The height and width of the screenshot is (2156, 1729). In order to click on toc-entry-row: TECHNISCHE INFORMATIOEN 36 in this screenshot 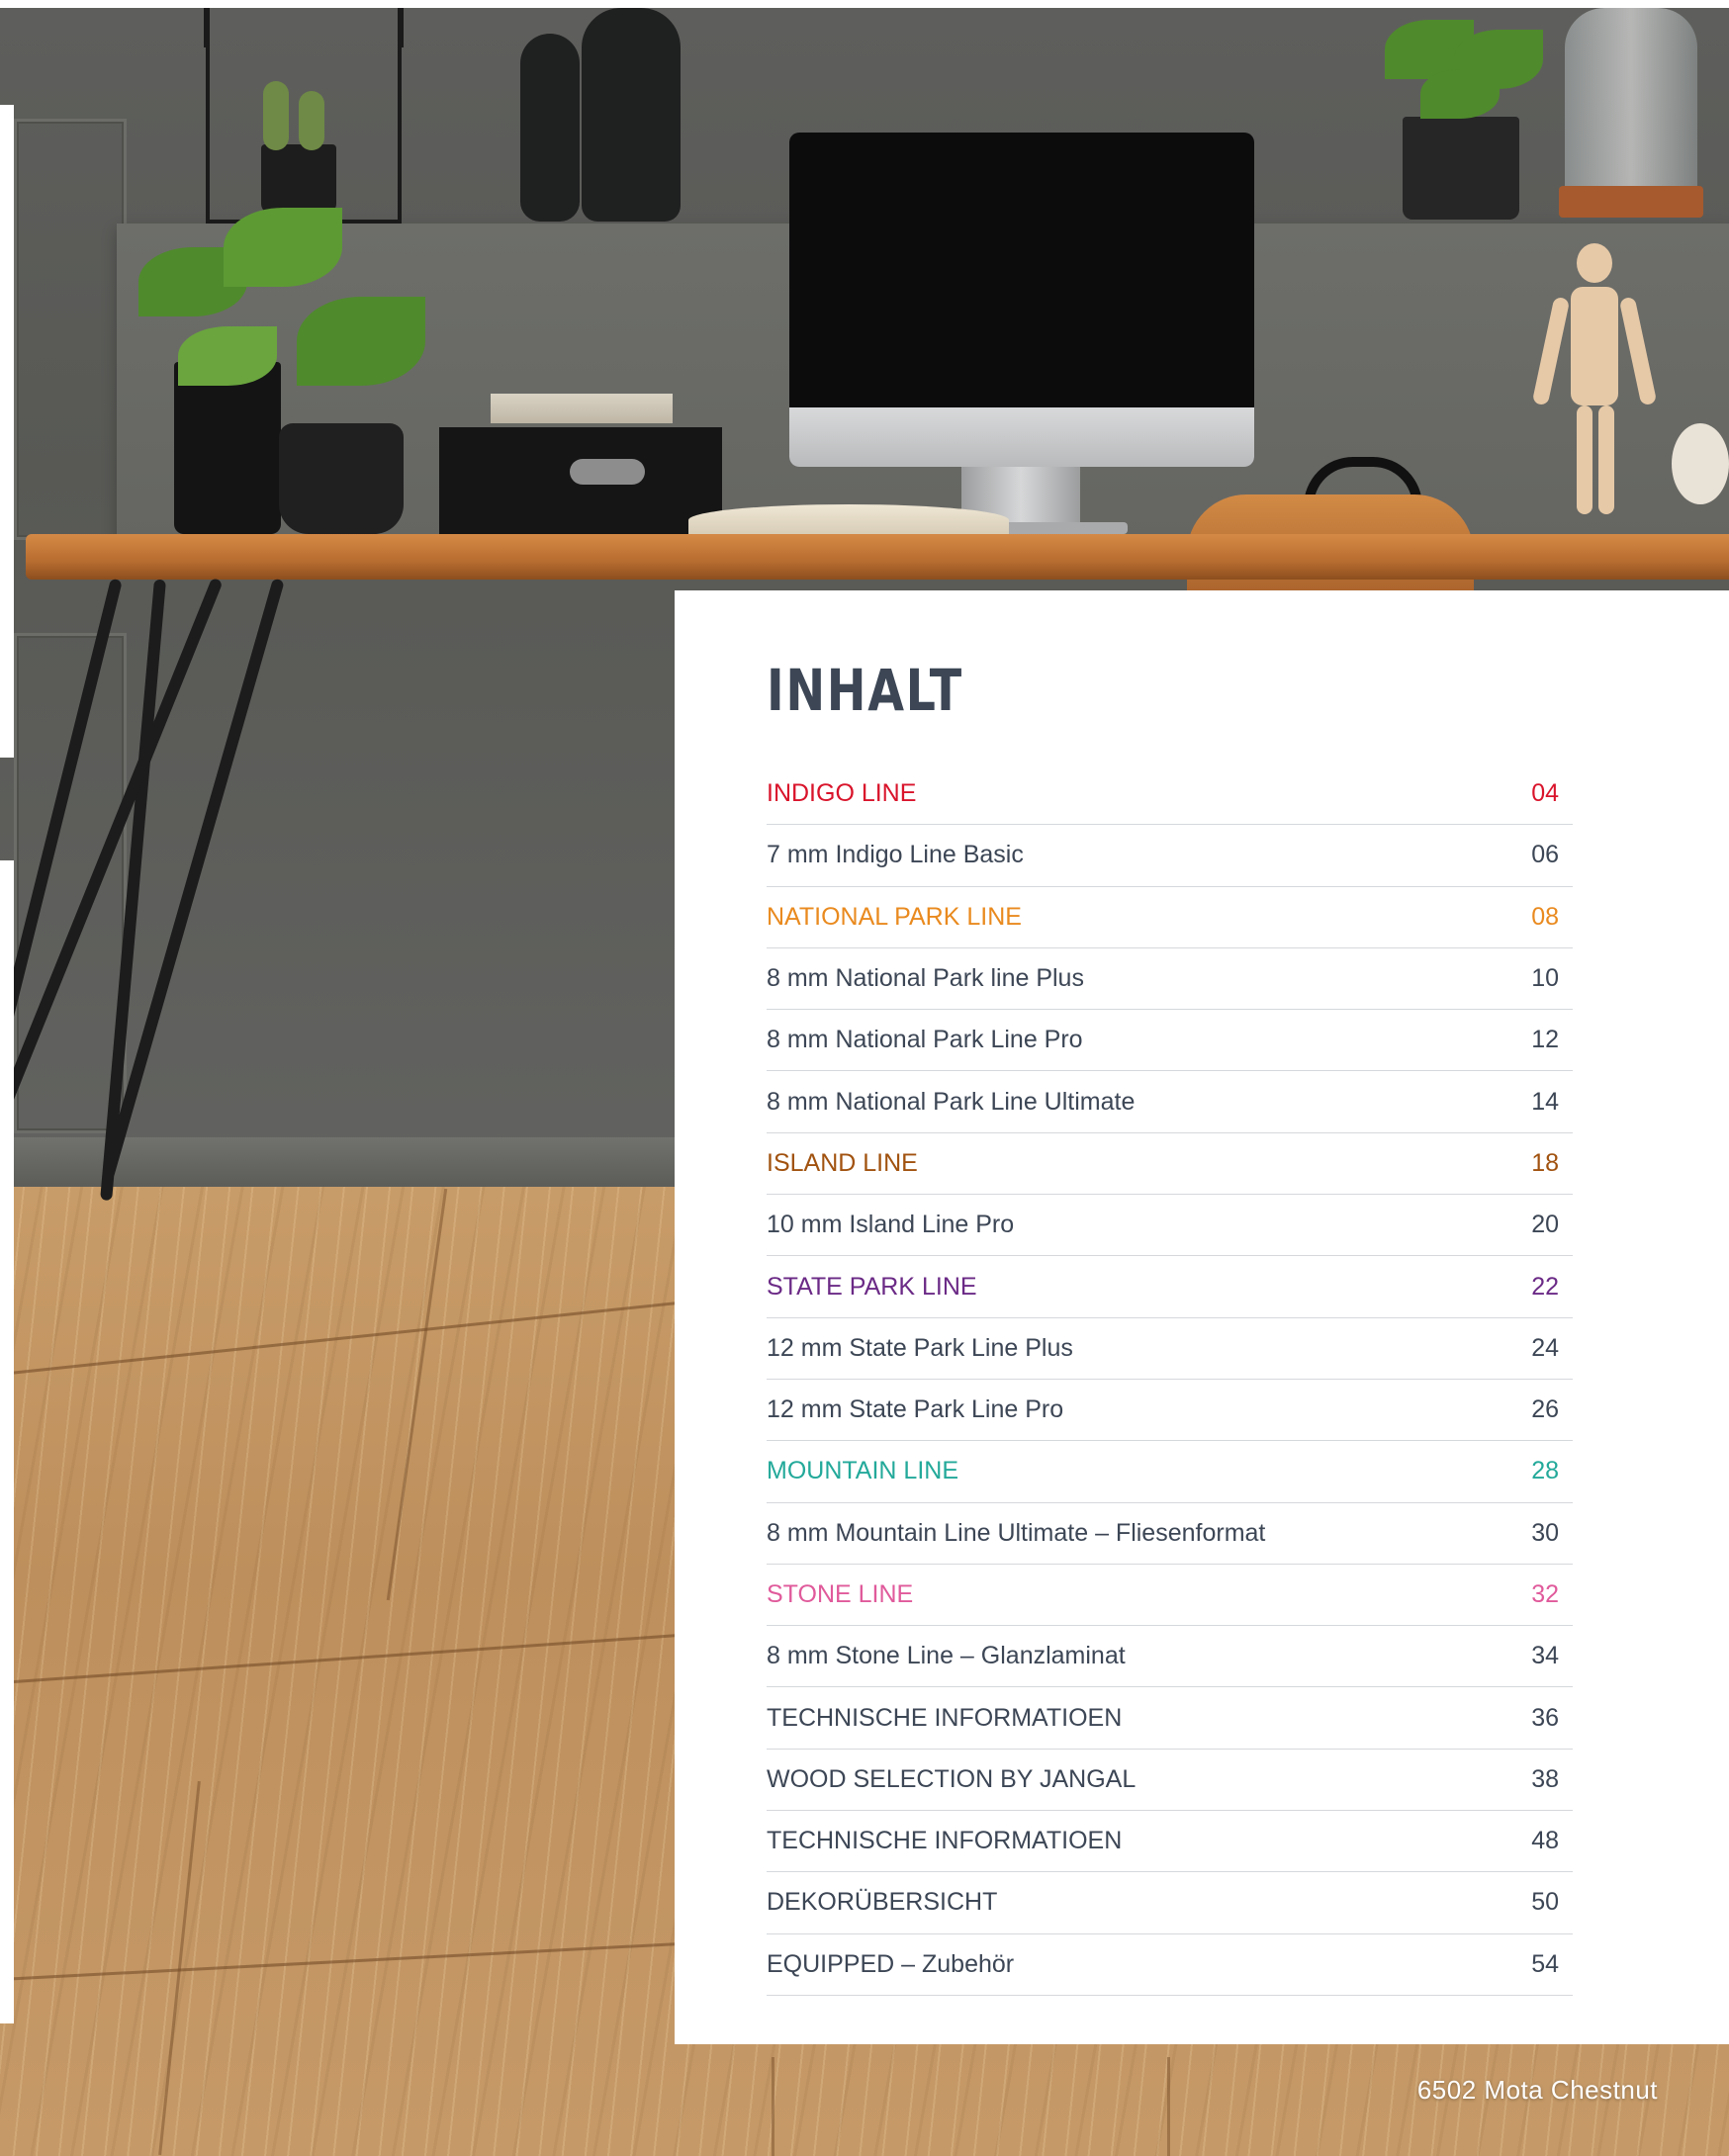, I will do `click(1170, 1718)`.